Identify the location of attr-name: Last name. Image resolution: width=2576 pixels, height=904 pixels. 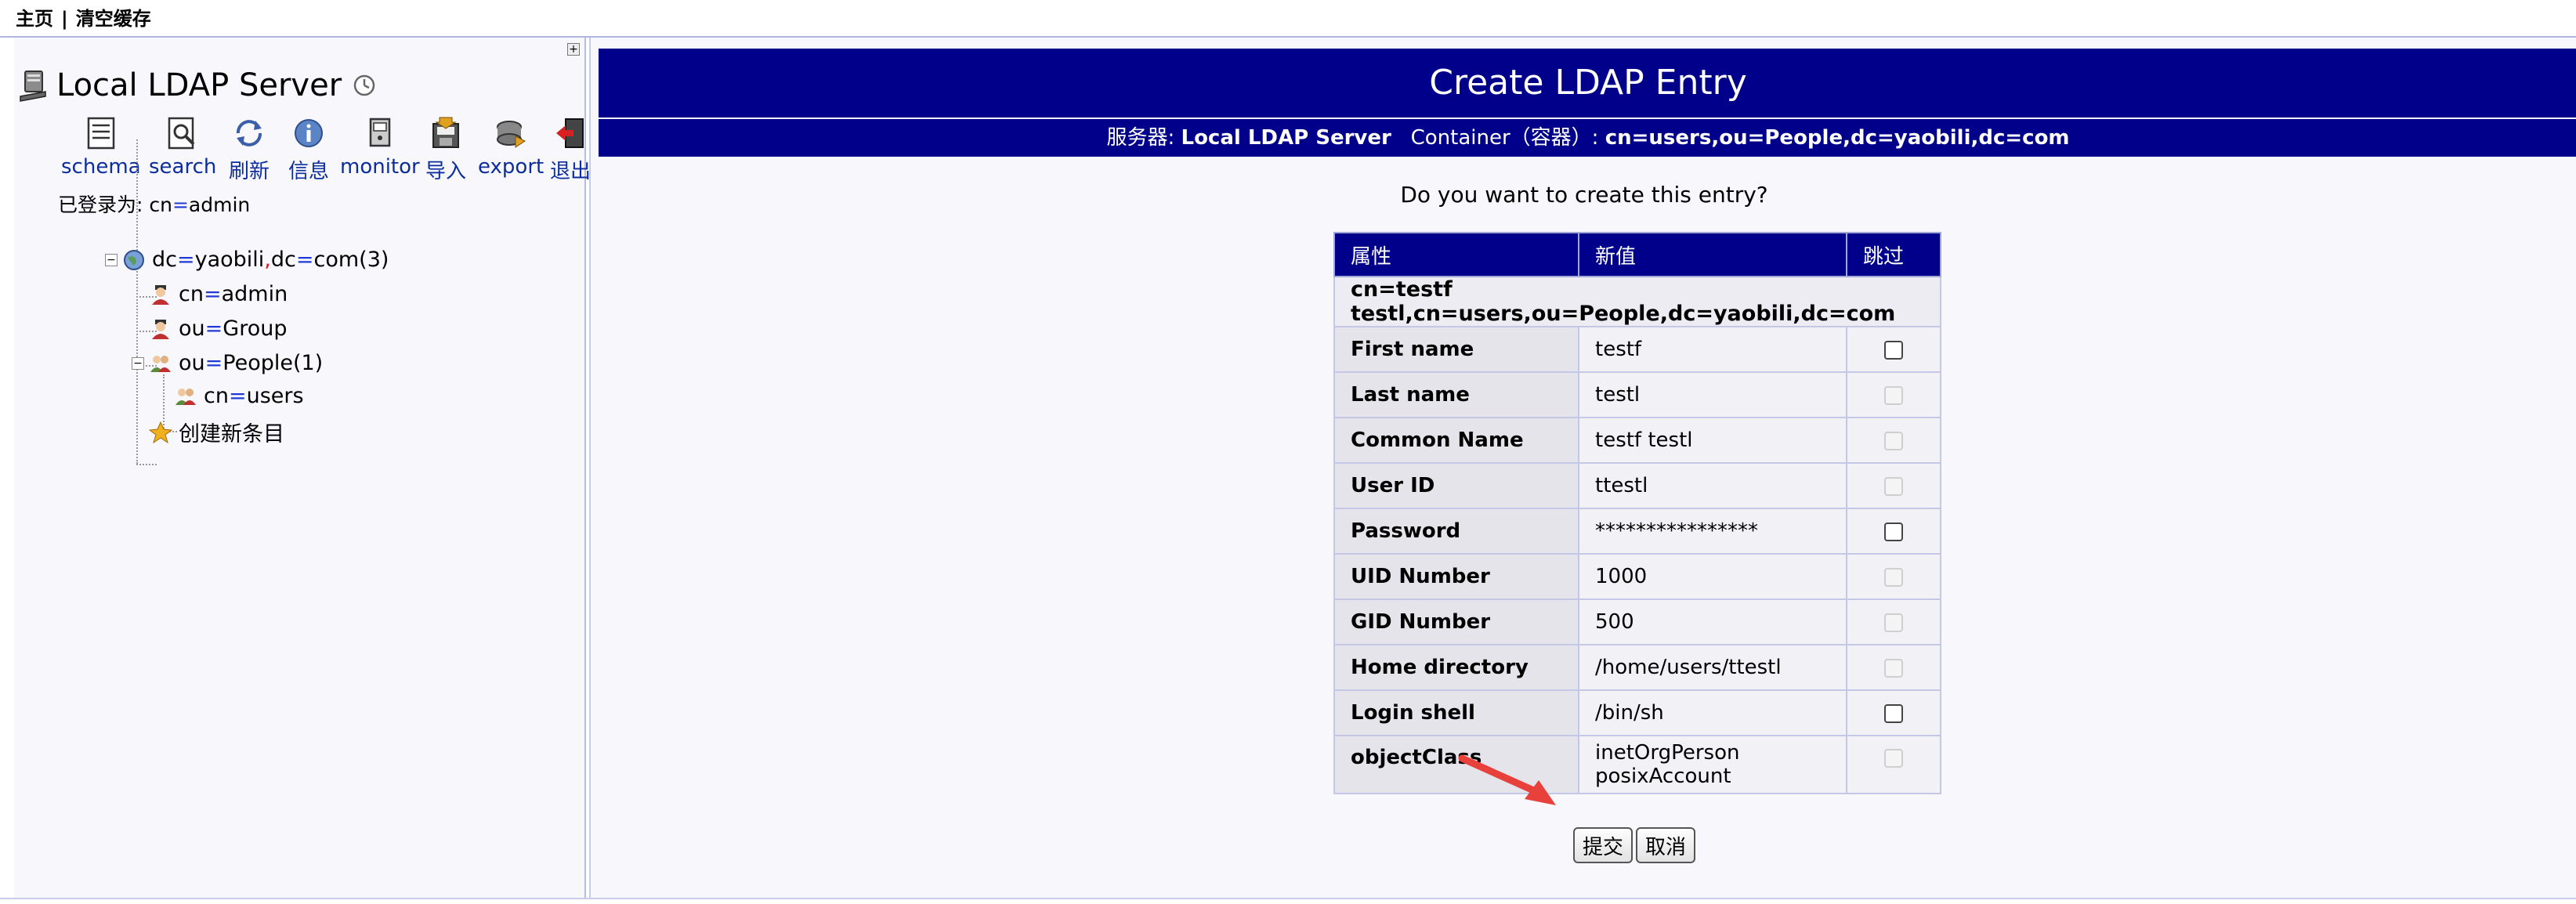
(1456, 394).